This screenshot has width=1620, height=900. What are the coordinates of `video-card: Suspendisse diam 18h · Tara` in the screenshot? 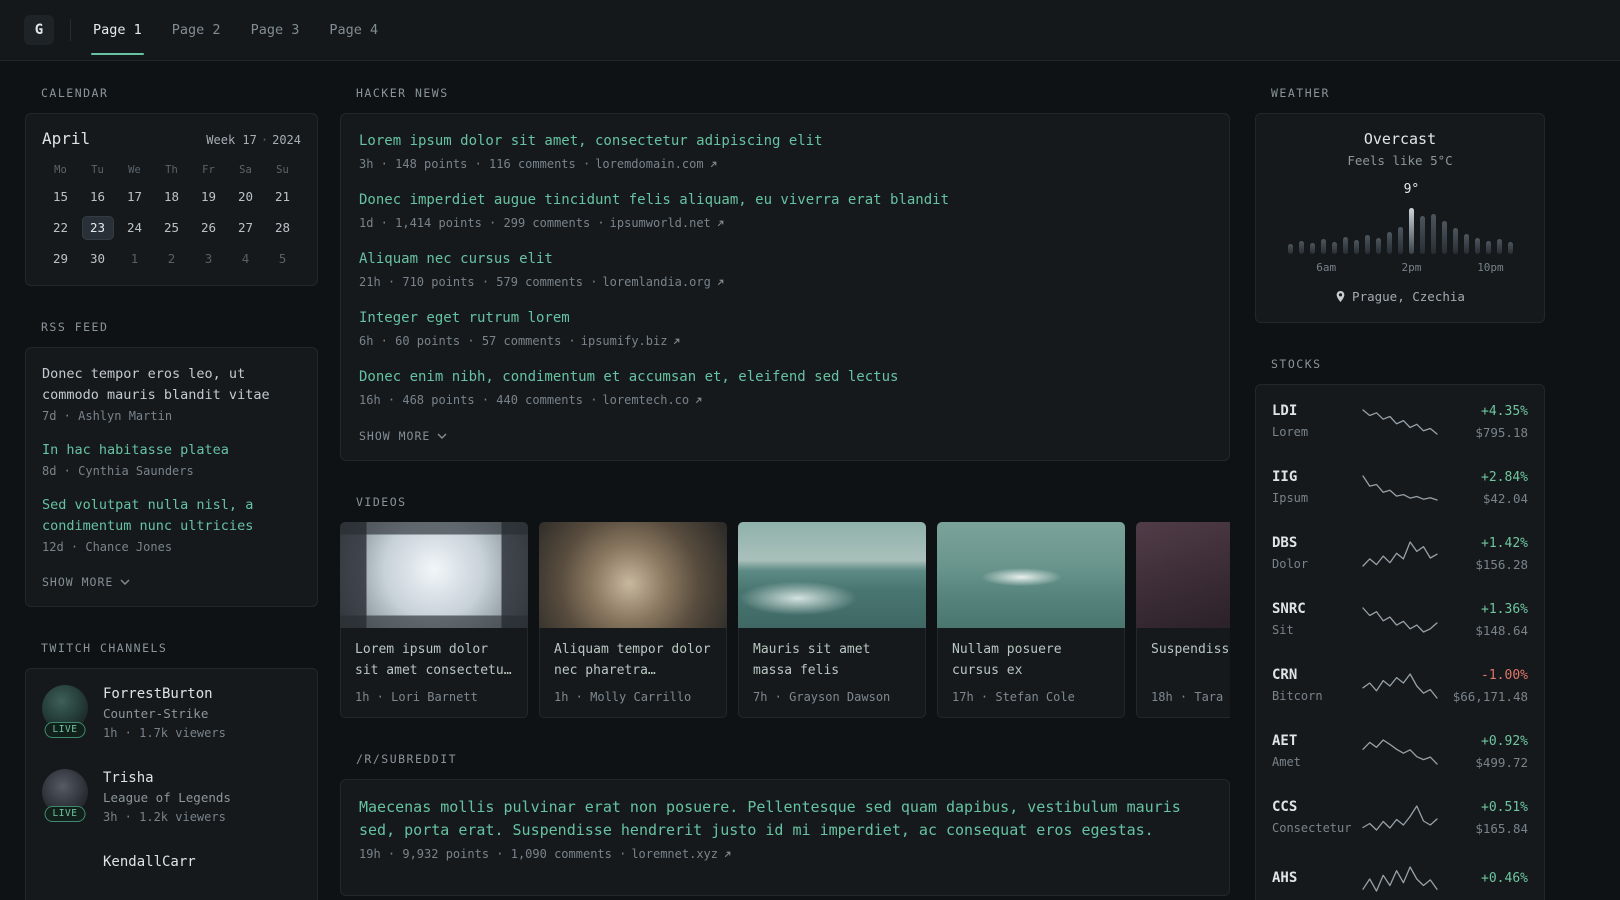 It's located at (1183, 620).